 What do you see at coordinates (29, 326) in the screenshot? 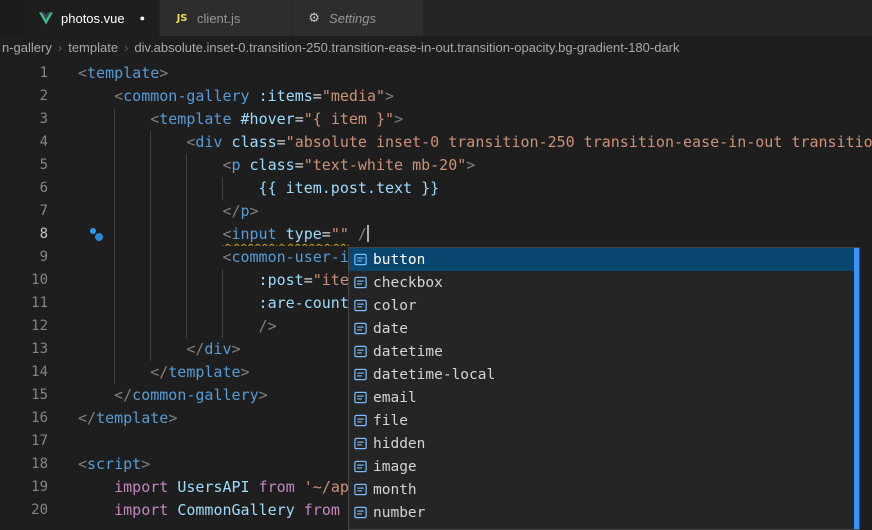
I see `line-number: 12` at bounding box center [29, 326].